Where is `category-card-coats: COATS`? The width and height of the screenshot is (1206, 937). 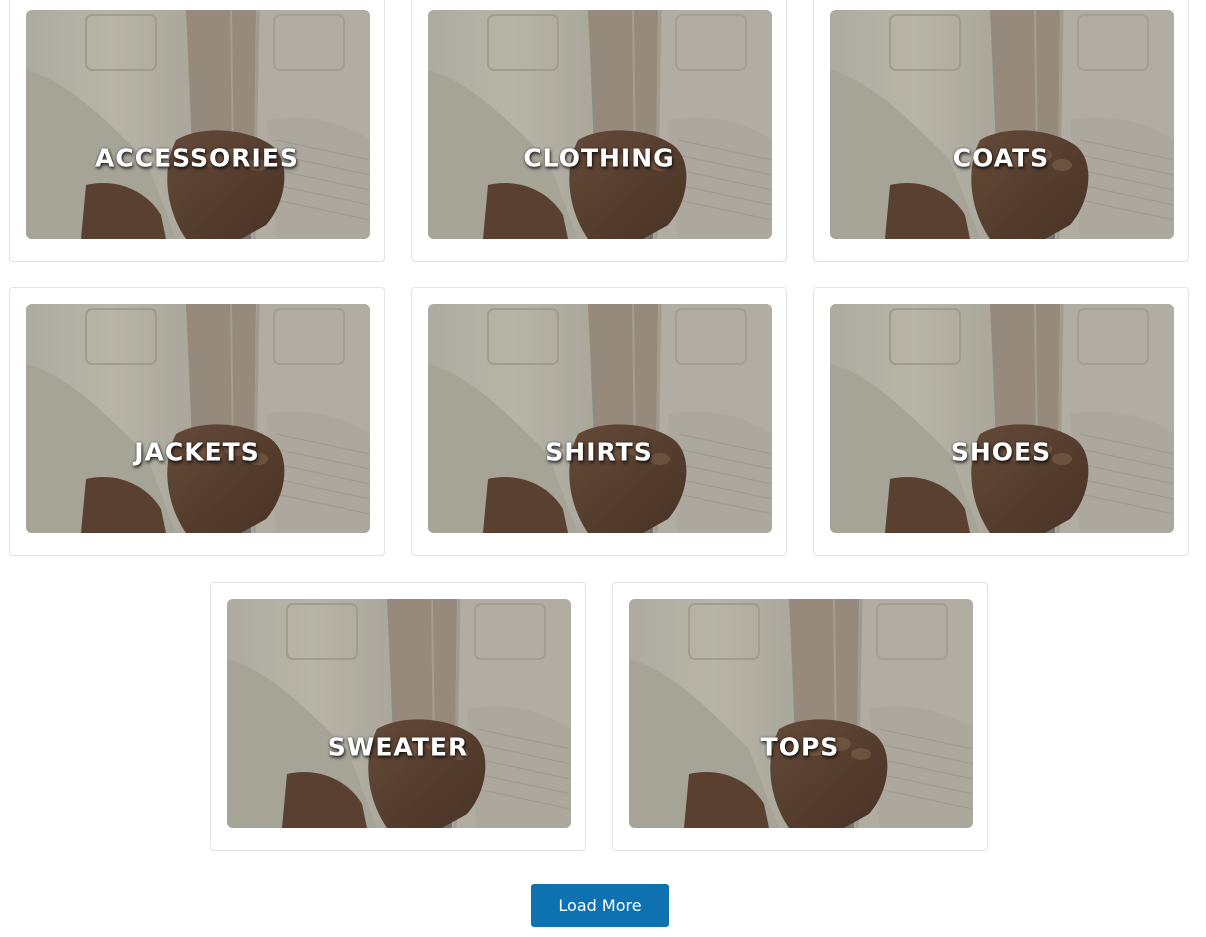
category-card-coats: COATS is located at coordinates (1001, 131).